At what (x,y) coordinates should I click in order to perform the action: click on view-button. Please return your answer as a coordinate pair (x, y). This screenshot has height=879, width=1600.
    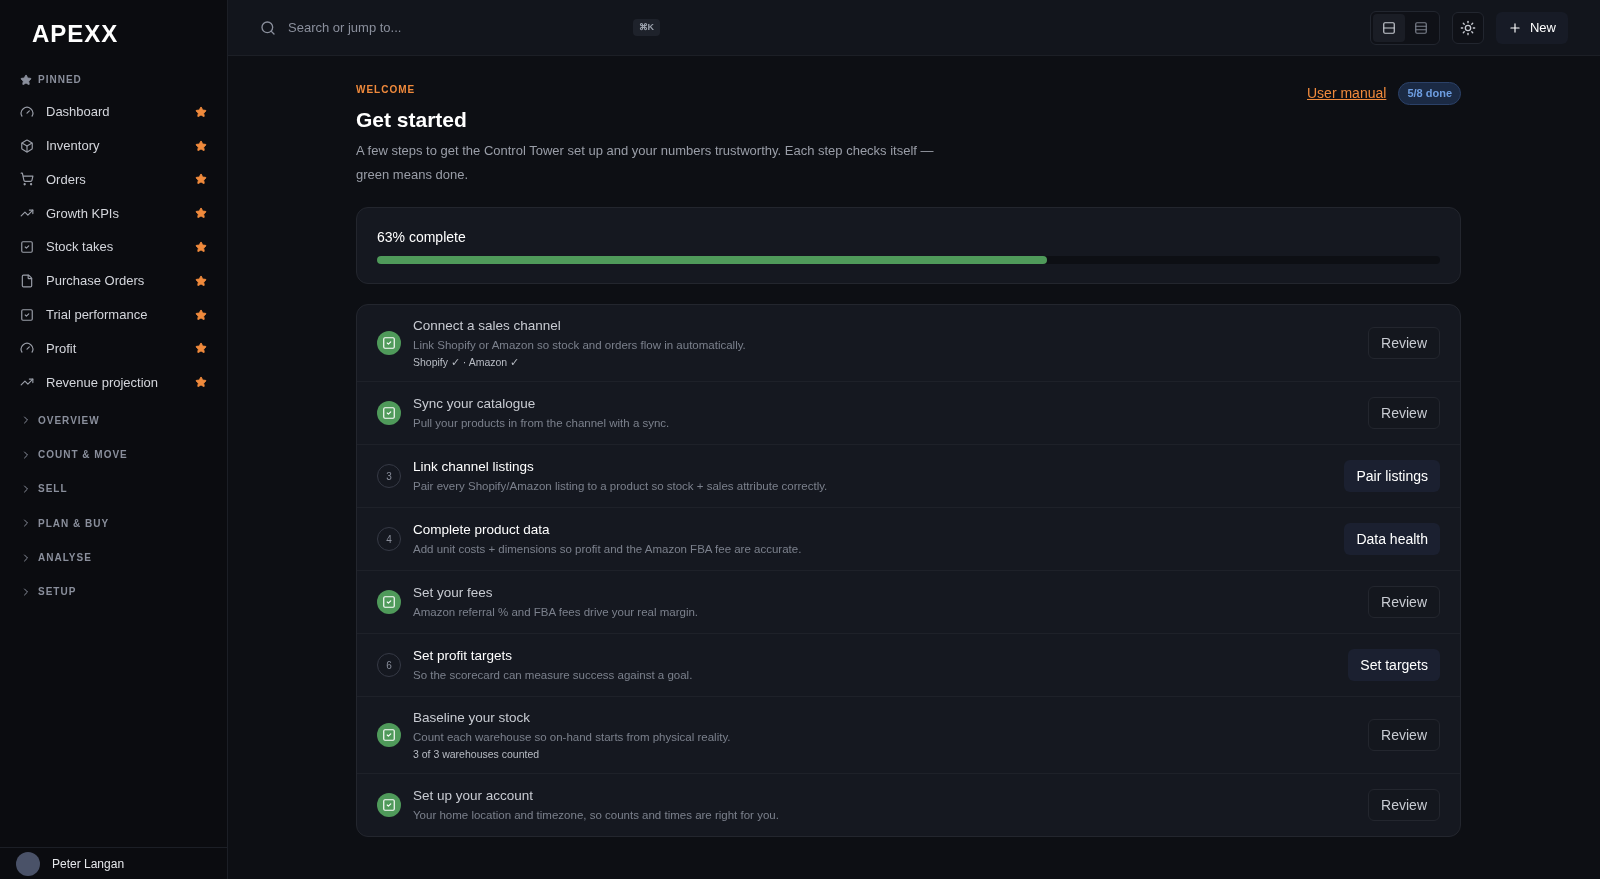
    Looking at the image, I should click on (1389, 27).